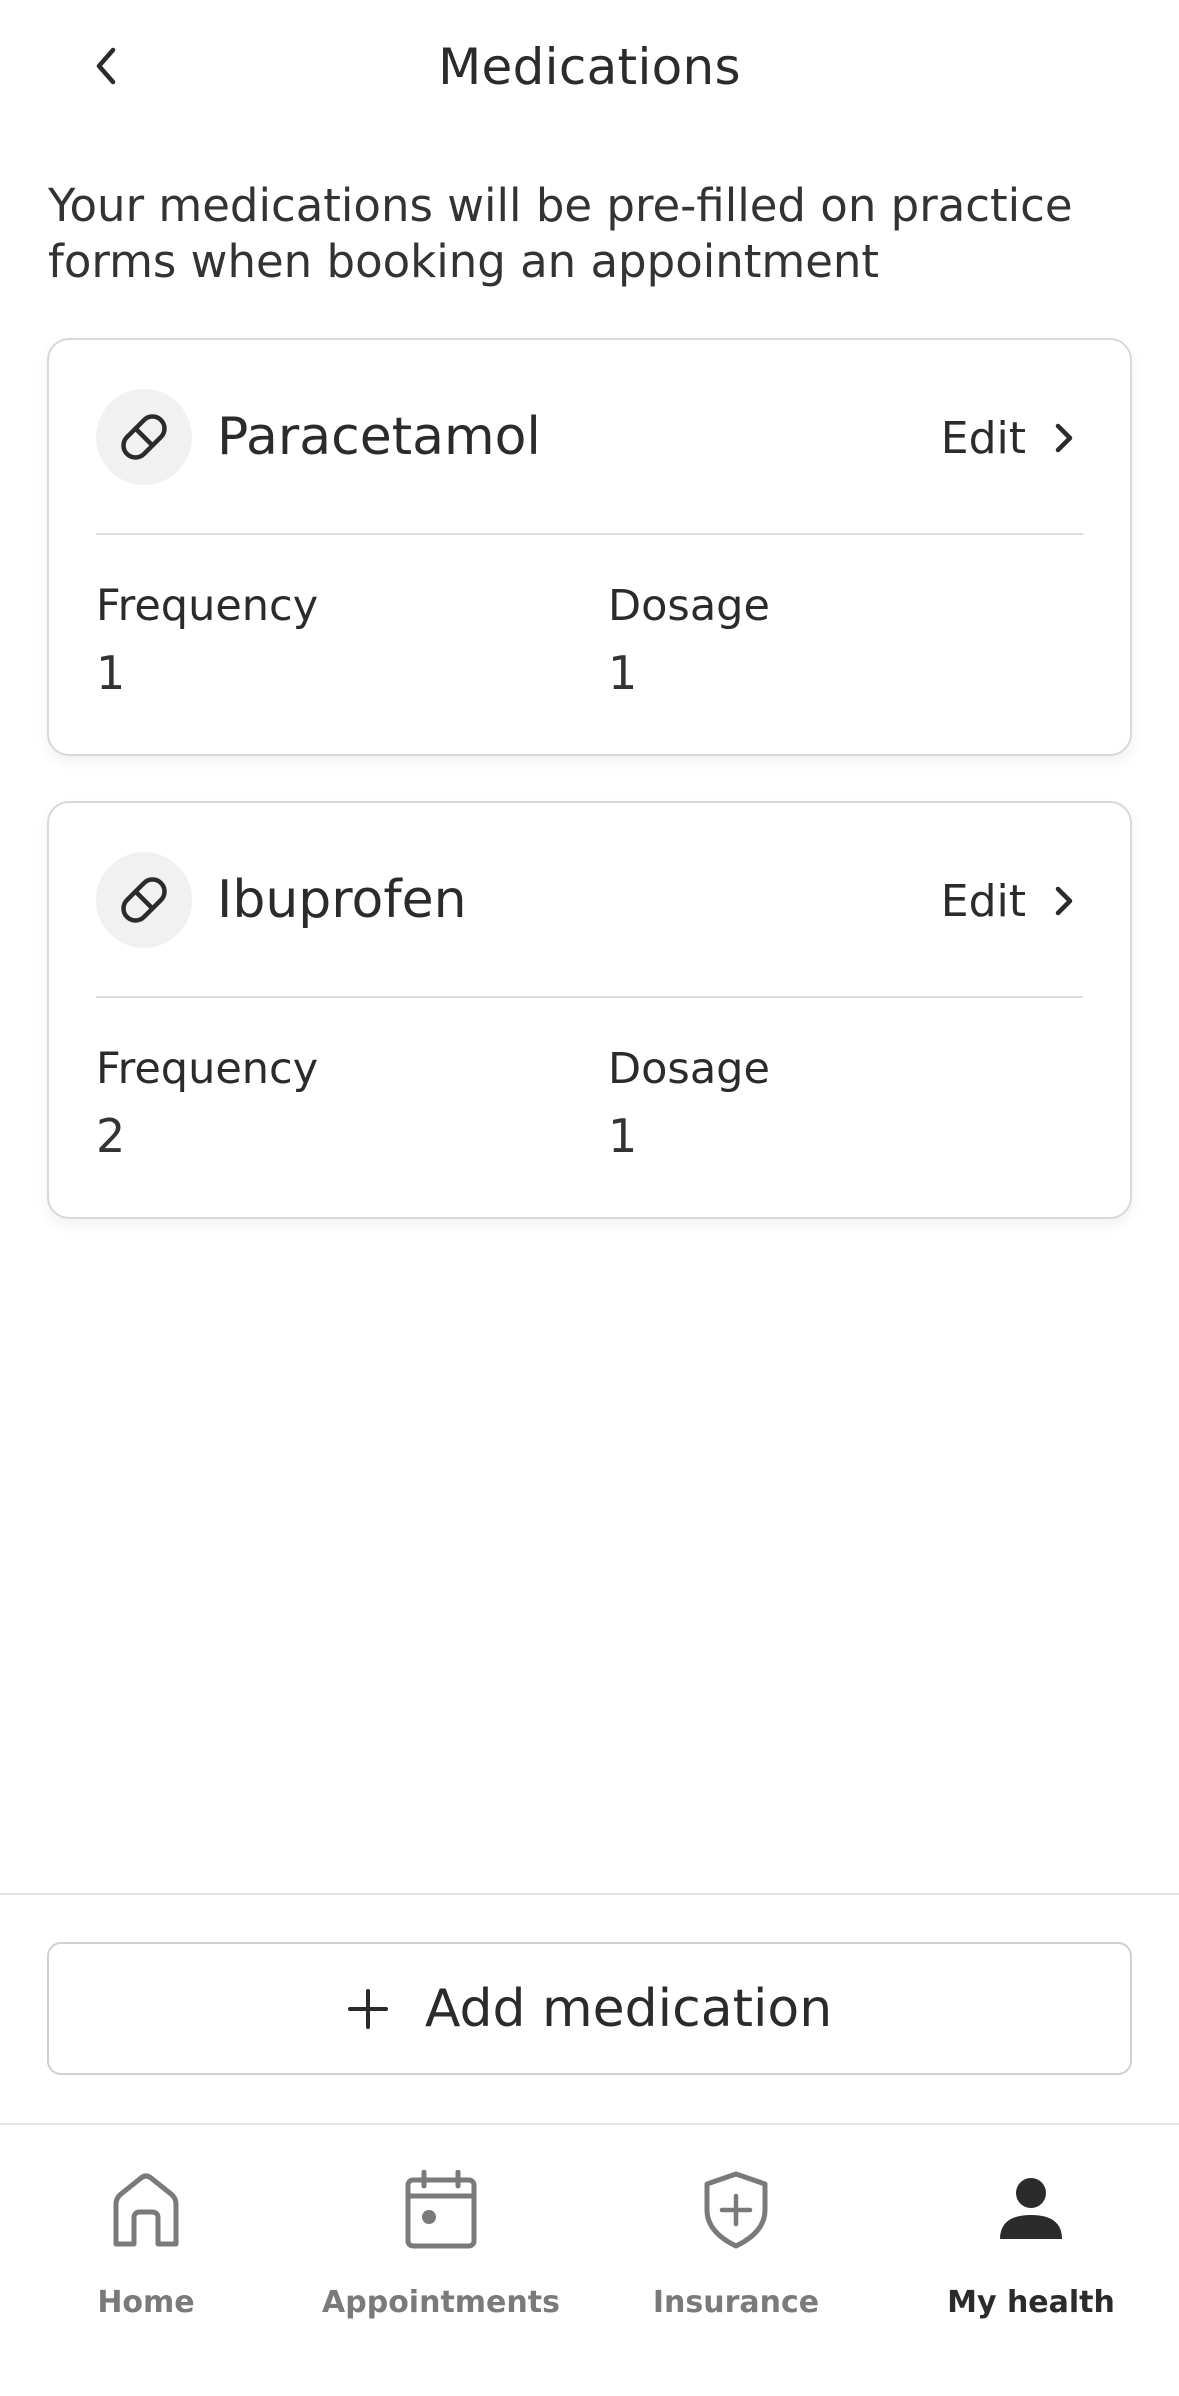 The height and width of the screenshot is (2396, 1179). What do you see at coordinates (111, 673) in the screenshot?
I see `frequency-value: 1` at bounding box center [111, 673].